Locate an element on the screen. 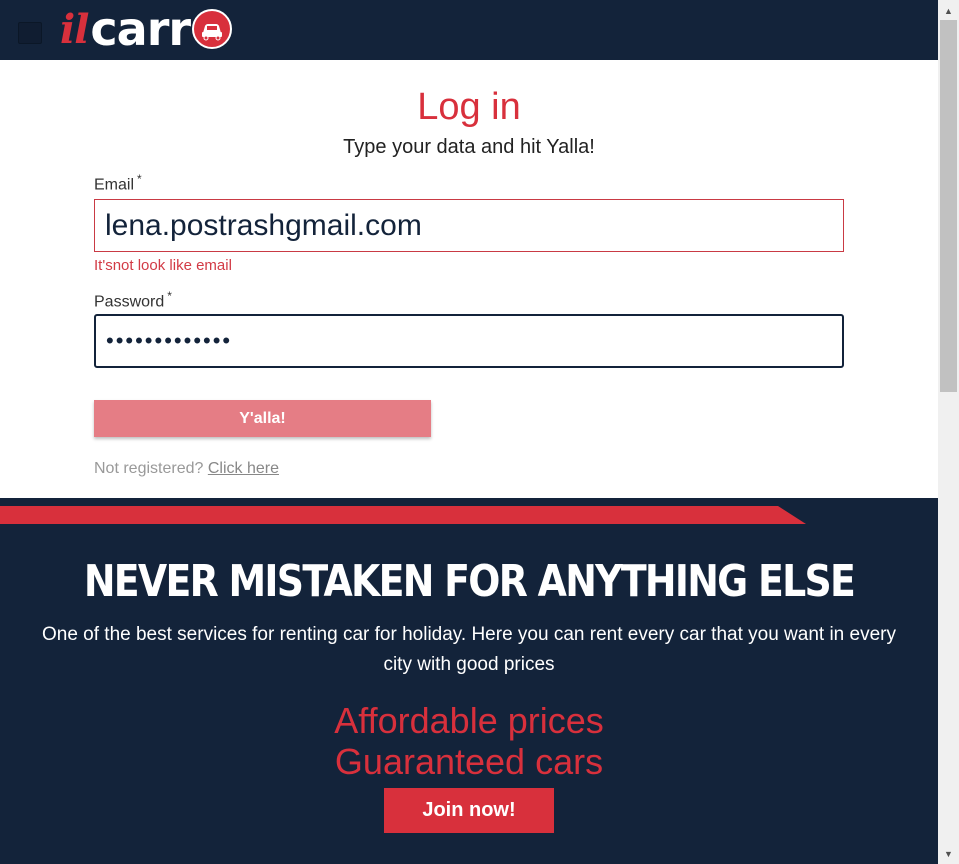 This screenshot has height=864, width=959. page-title: Log in is located at coordinates (469, 107).